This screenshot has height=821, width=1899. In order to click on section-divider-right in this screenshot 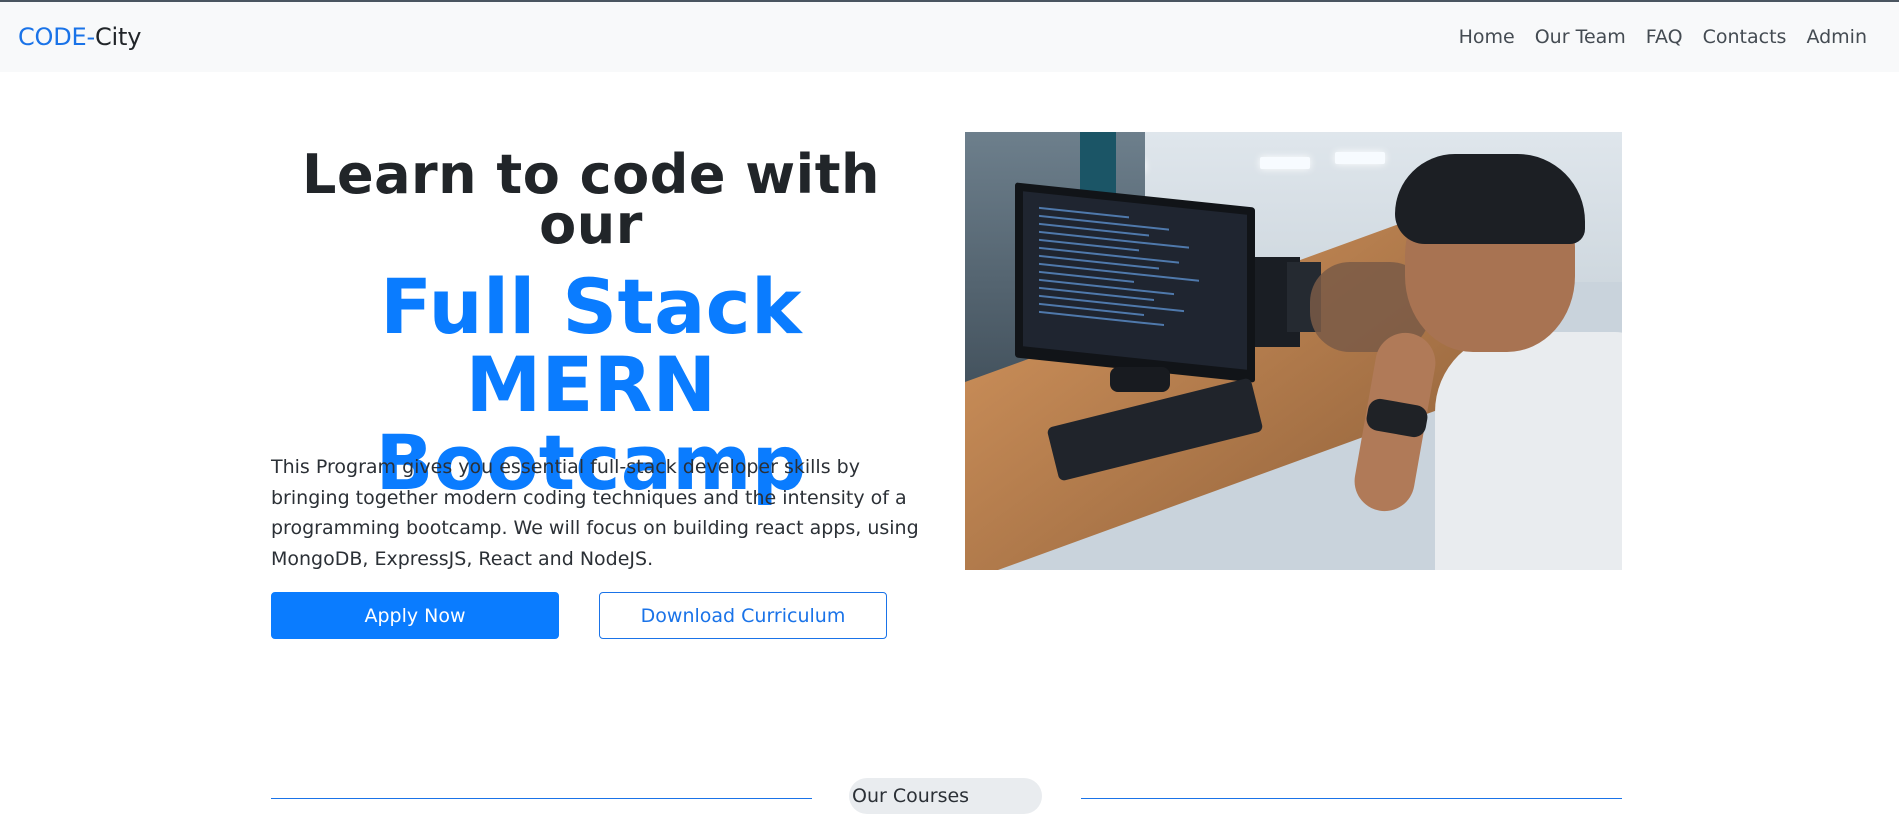, I will do `click(1351, 798)`.